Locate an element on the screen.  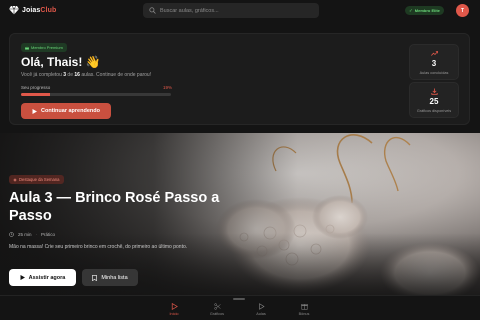
stat-lessons-completed: 3 Aulas concluídas is located at coordinates (434, 62).